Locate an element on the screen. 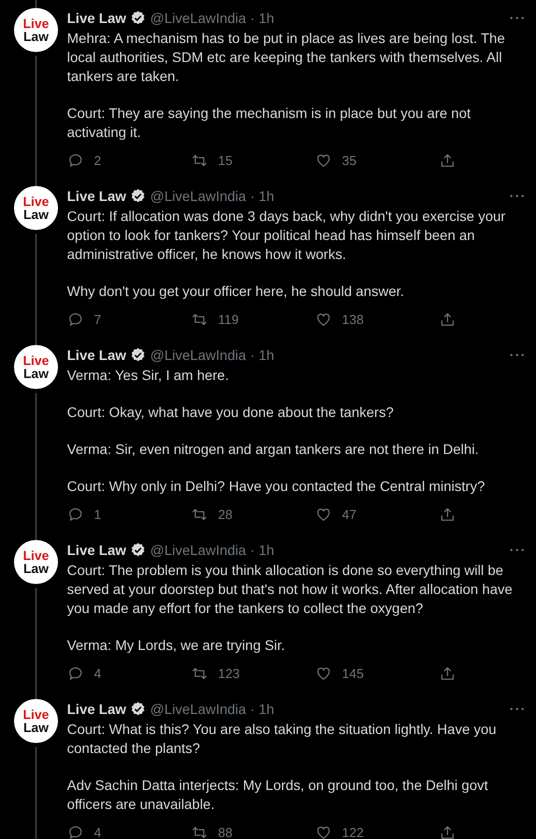 This screenshot has width=536, height=839. tweet-text: Court: Okay, what have you done about the tankers? is located at coordinates (231, 412).